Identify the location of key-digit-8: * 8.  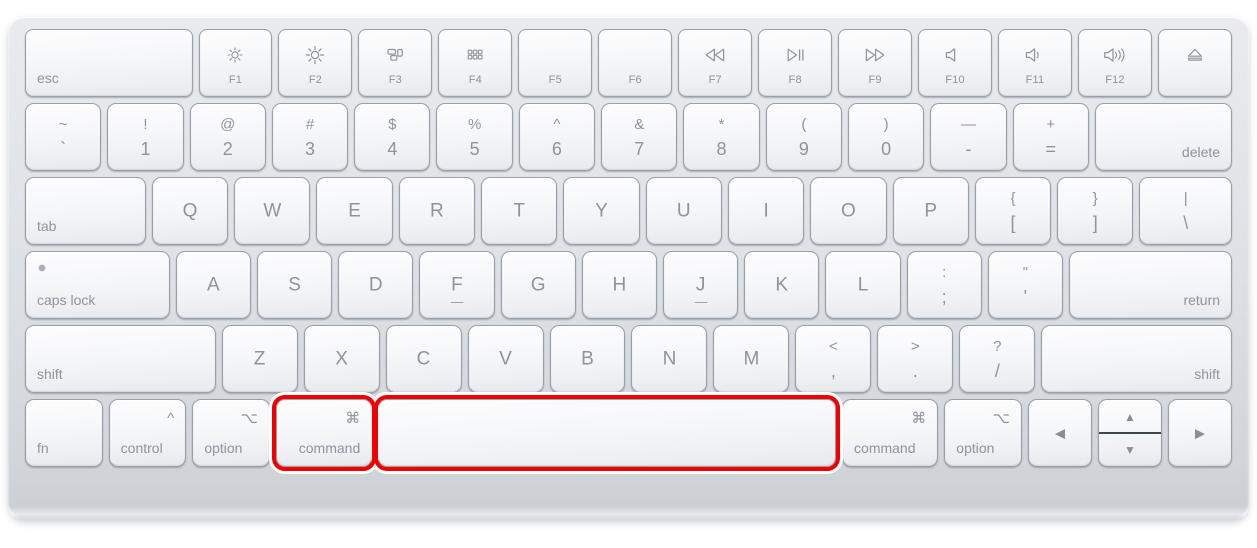
(721, 137).